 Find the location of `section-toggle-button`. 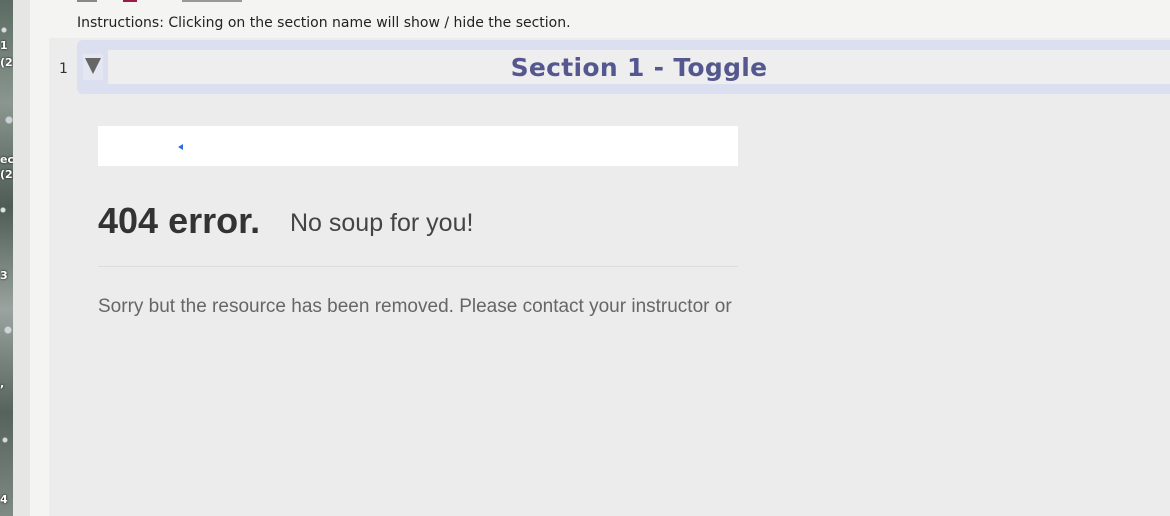

section-toggle-button is located at coordinates (93, 67).